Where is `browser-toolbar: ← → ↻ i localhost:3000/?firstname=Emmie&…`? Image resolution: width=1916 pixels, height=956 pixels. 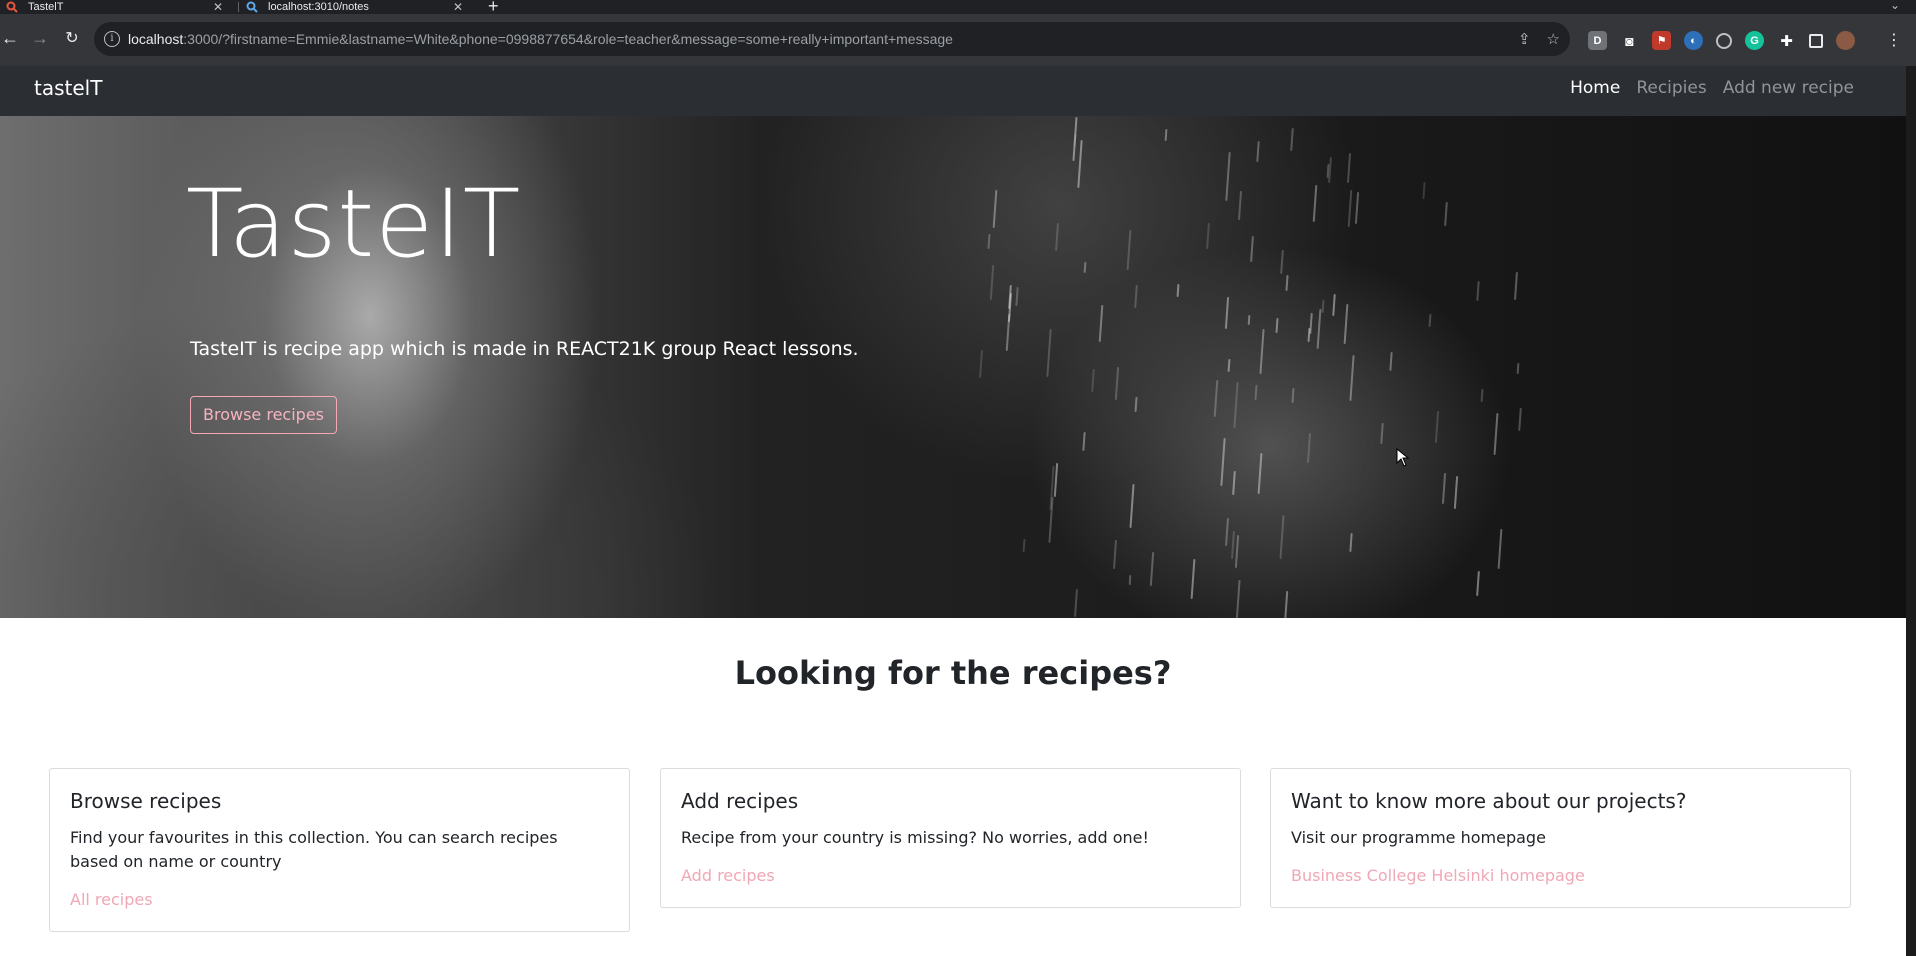
browser-toolbar: ← → ↻ i localhost:3000/?firstname=Emmie&… is located at coordinates (958, 40).